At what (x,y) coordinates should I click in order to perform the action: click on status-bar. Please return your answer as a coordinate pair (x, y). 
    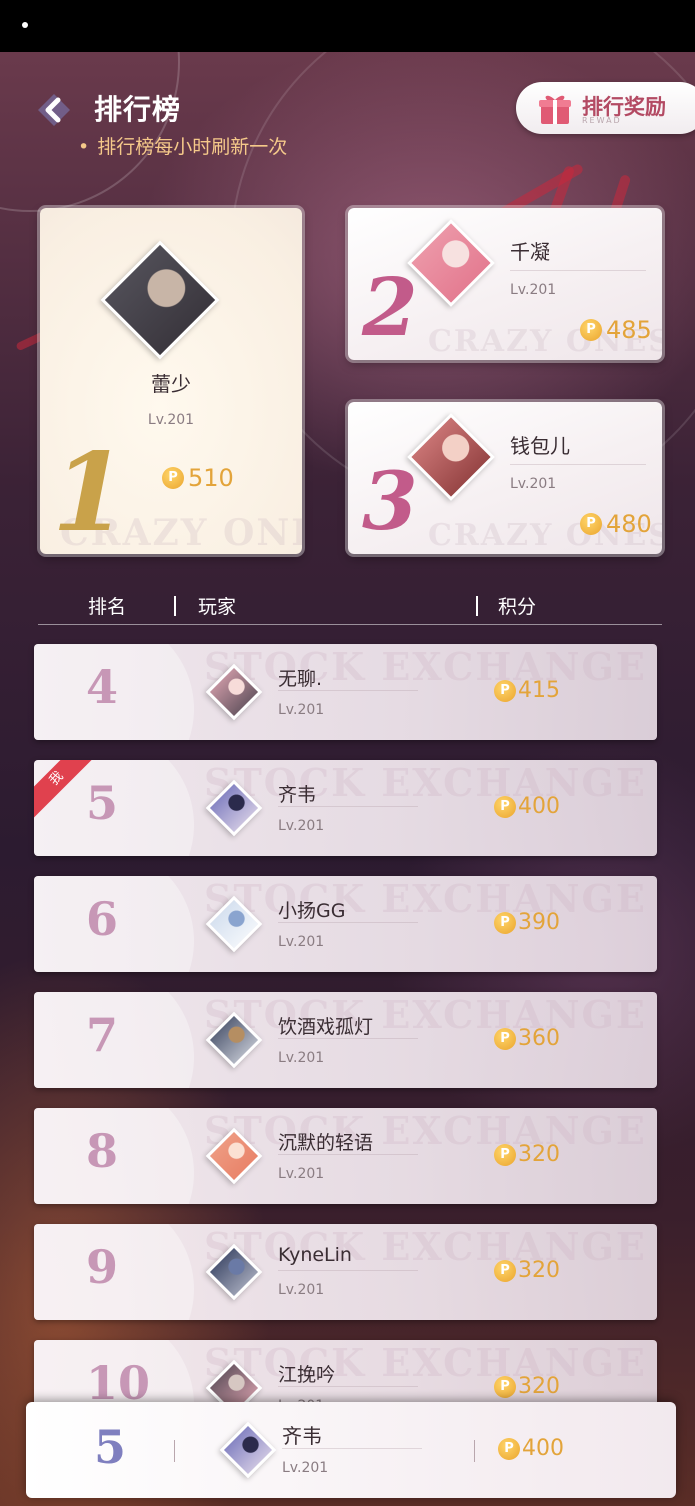
    Looking at the image, I should click on (347, 26).